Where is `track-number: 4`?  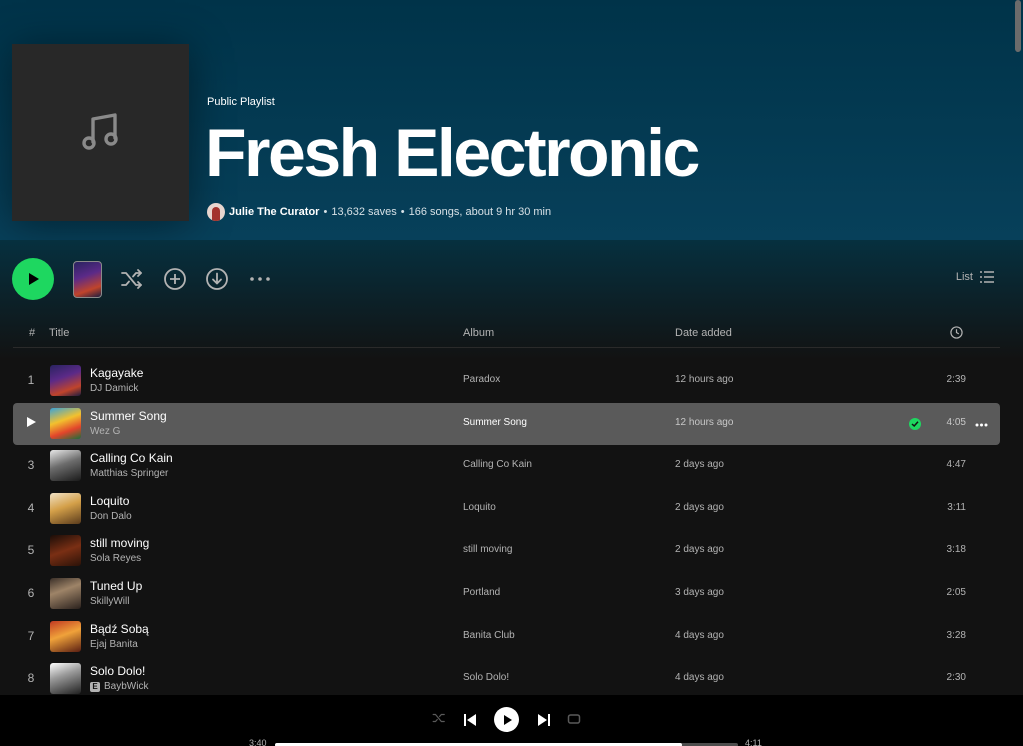
track-number: 4 is located at coordinates (31, 507).